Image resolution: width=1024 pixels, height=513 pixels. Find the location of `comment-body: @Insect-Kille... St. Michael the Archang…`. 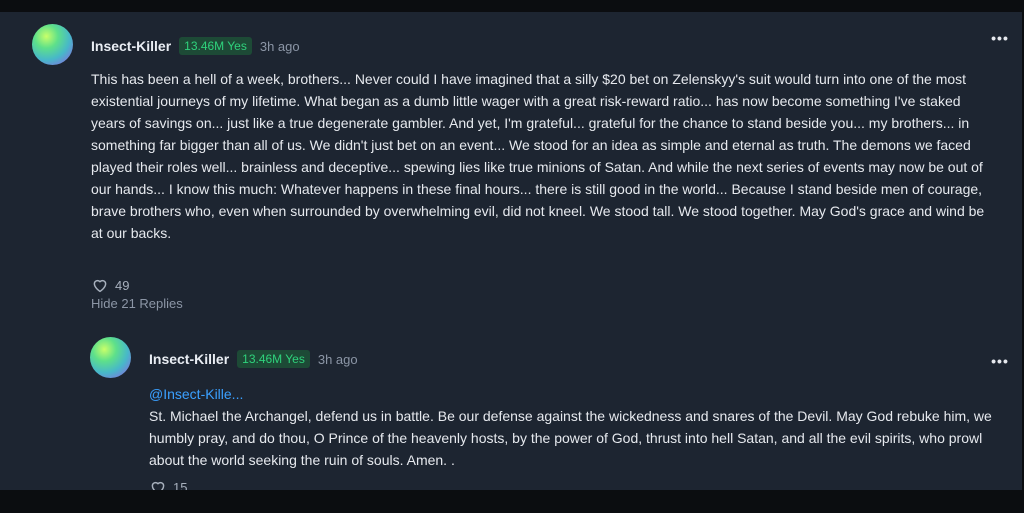

comment-body: @Insect-Kille... St. Michael the Archang… is located at coordinates (579, 427).